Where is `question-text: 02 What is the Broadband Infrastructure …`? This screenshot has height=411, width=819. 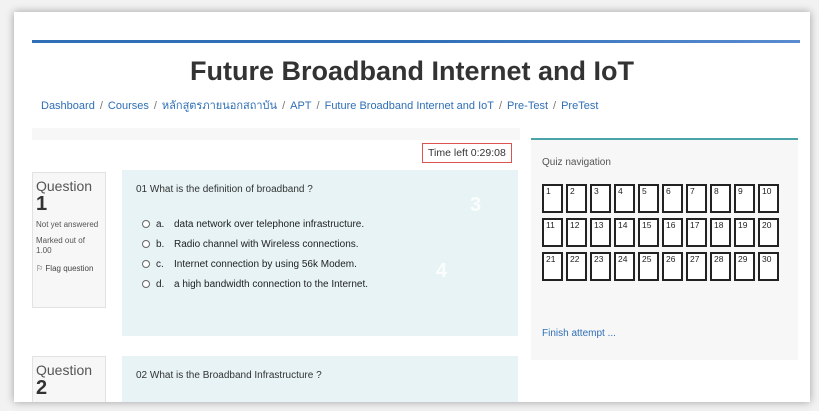
question-text: 02 What is the Broadband Infrastructure … is located at coordinates (229, 375).